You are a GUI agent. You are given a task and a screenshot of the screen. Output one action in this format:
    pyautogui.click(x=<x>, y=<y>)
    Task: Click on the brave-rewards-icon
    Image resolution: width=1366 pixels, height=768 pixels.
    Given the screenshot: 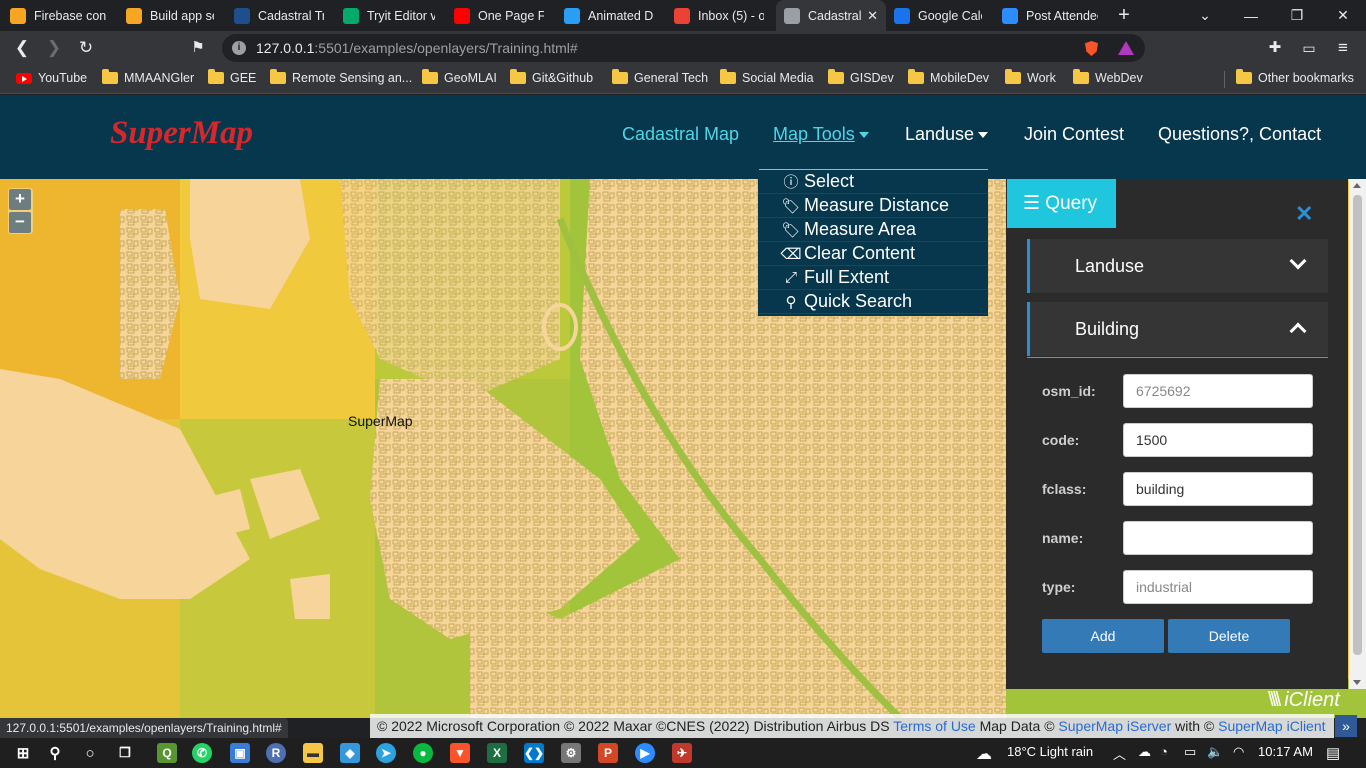 What is the action you would take?
    pyautogui.click(x=1126, y=48)
    